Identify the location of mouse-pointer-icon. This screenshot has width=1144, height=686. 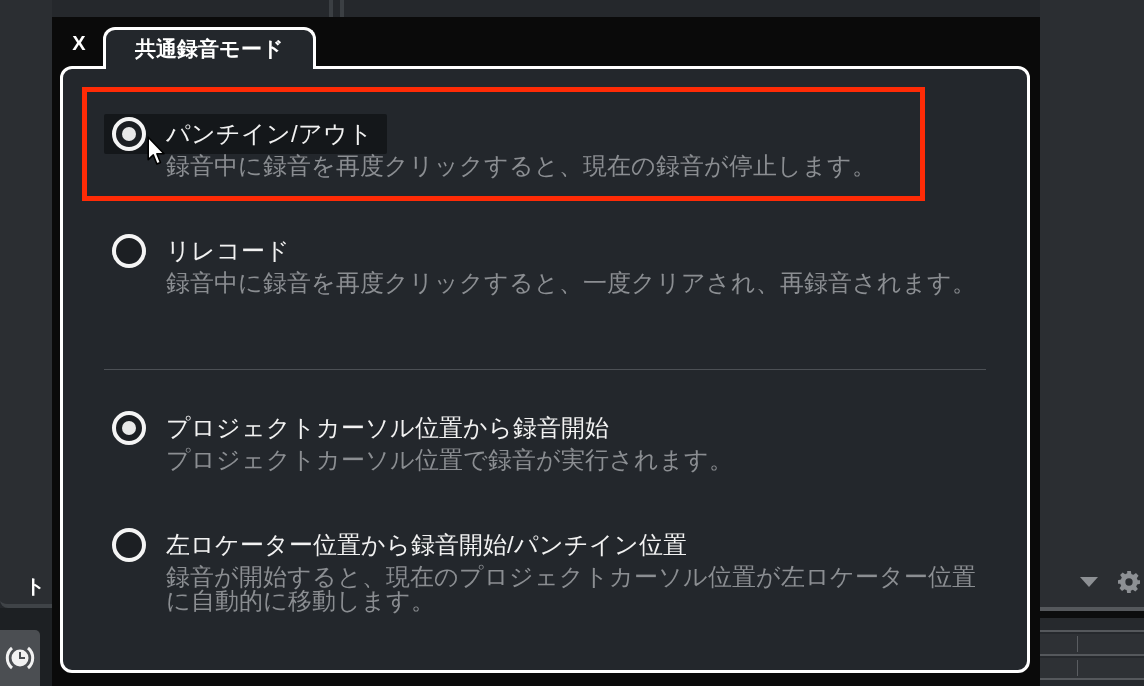
(156, 151).